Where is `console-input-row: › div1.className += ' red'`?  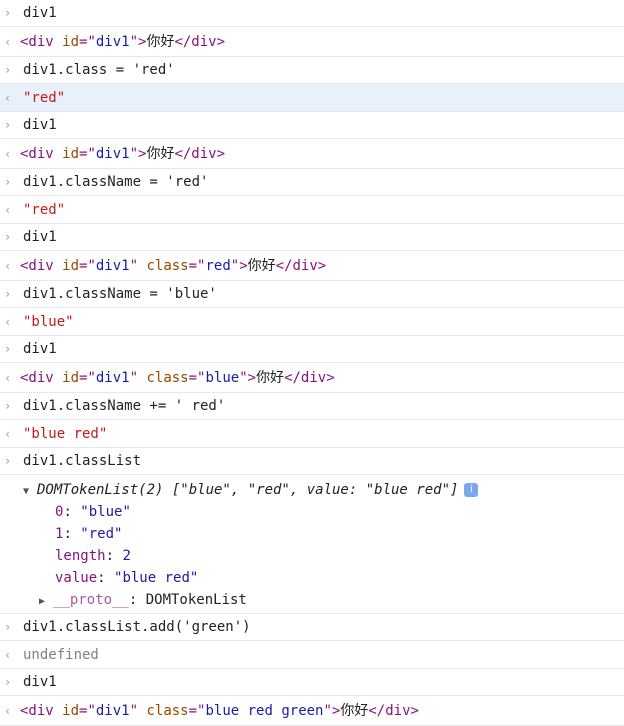 console-input-row: › div1.className += ' red' is located at coordinates (312, 406).